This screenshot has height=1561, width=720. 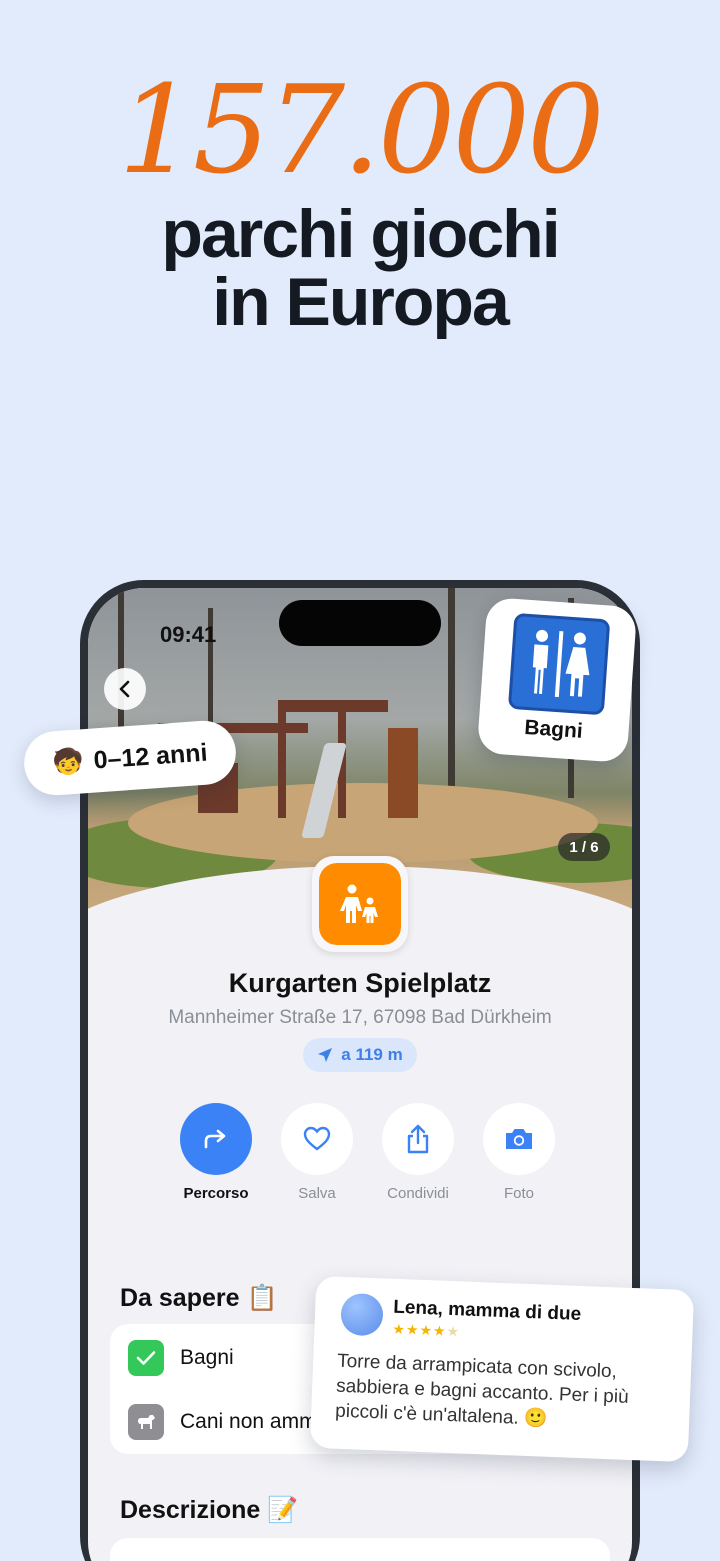 I want to click on hero-number: 157.000, so click(x=361, y=130).